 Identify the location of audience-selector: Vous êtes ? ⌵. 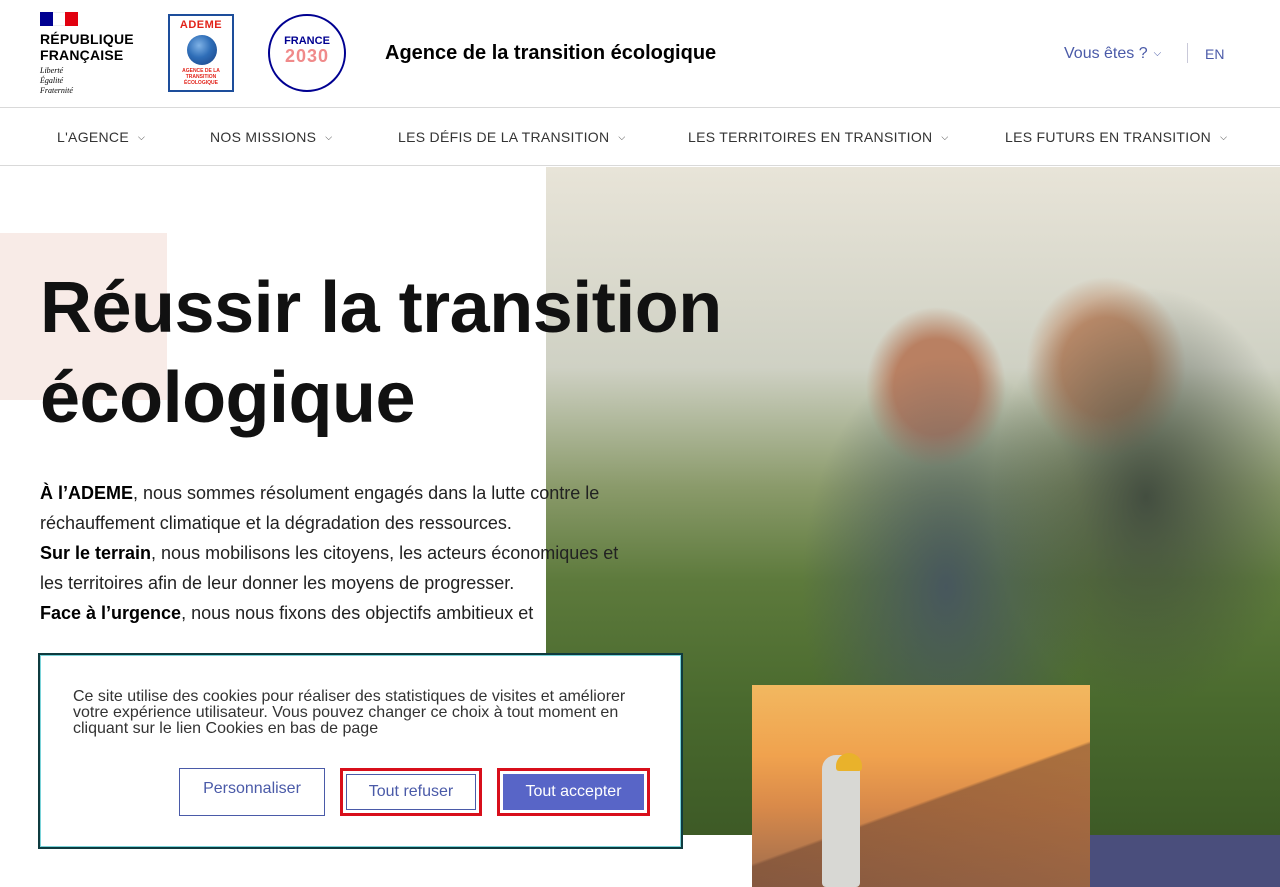
(1112, 54).